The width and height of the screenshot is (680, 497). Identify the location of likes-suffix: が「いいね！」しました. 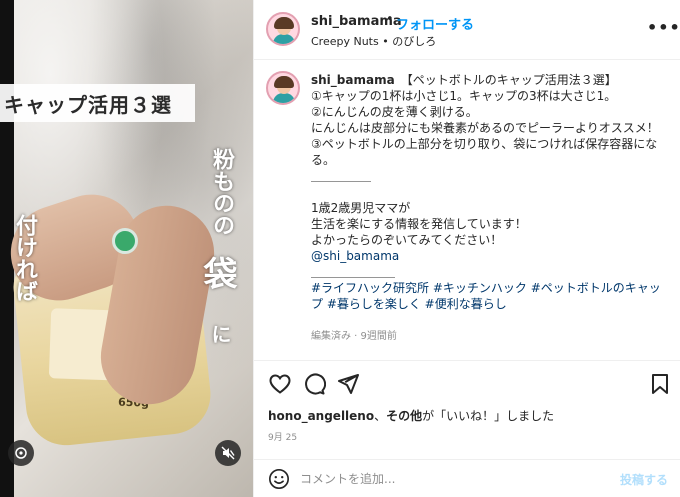
(488, 416).